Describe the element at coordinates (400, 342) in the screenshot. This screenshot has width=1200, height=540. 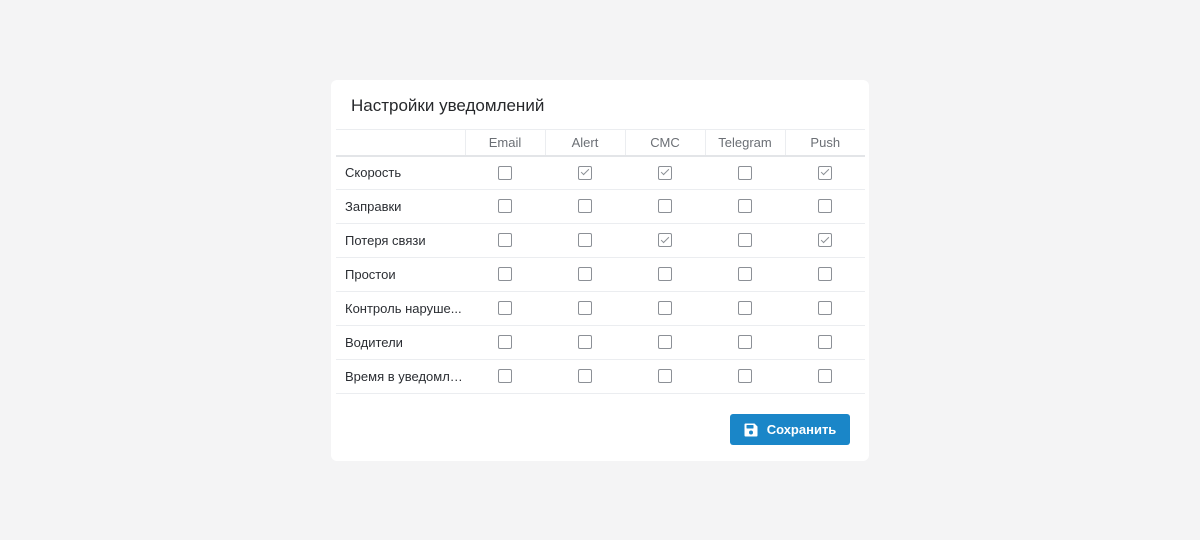
I see `row-label: Водители` at that location.